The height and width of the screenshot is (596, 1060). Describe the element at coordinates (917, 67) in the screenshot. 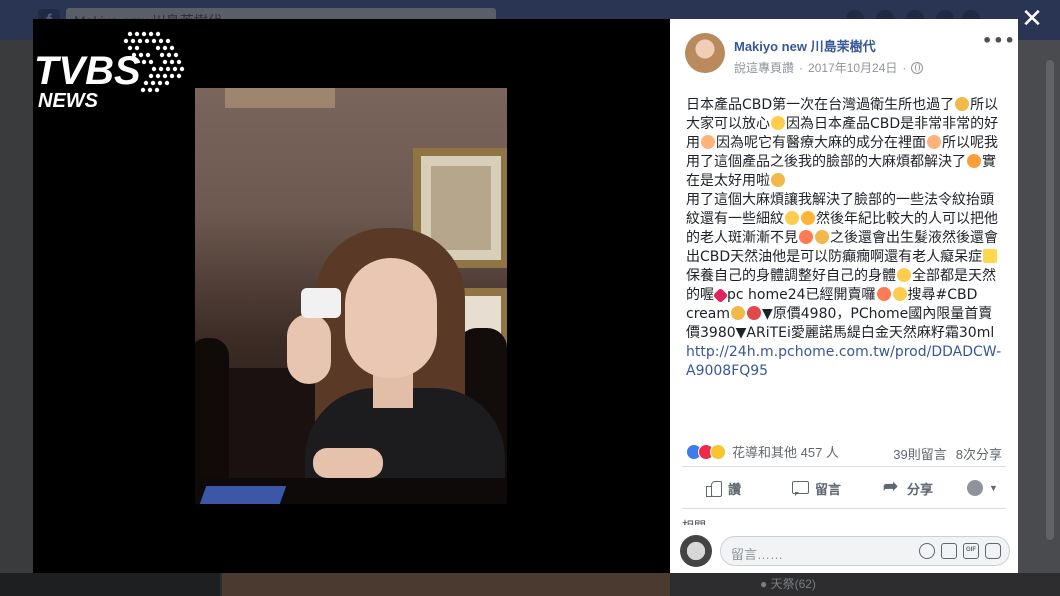

I see `globe-icon` at that location.